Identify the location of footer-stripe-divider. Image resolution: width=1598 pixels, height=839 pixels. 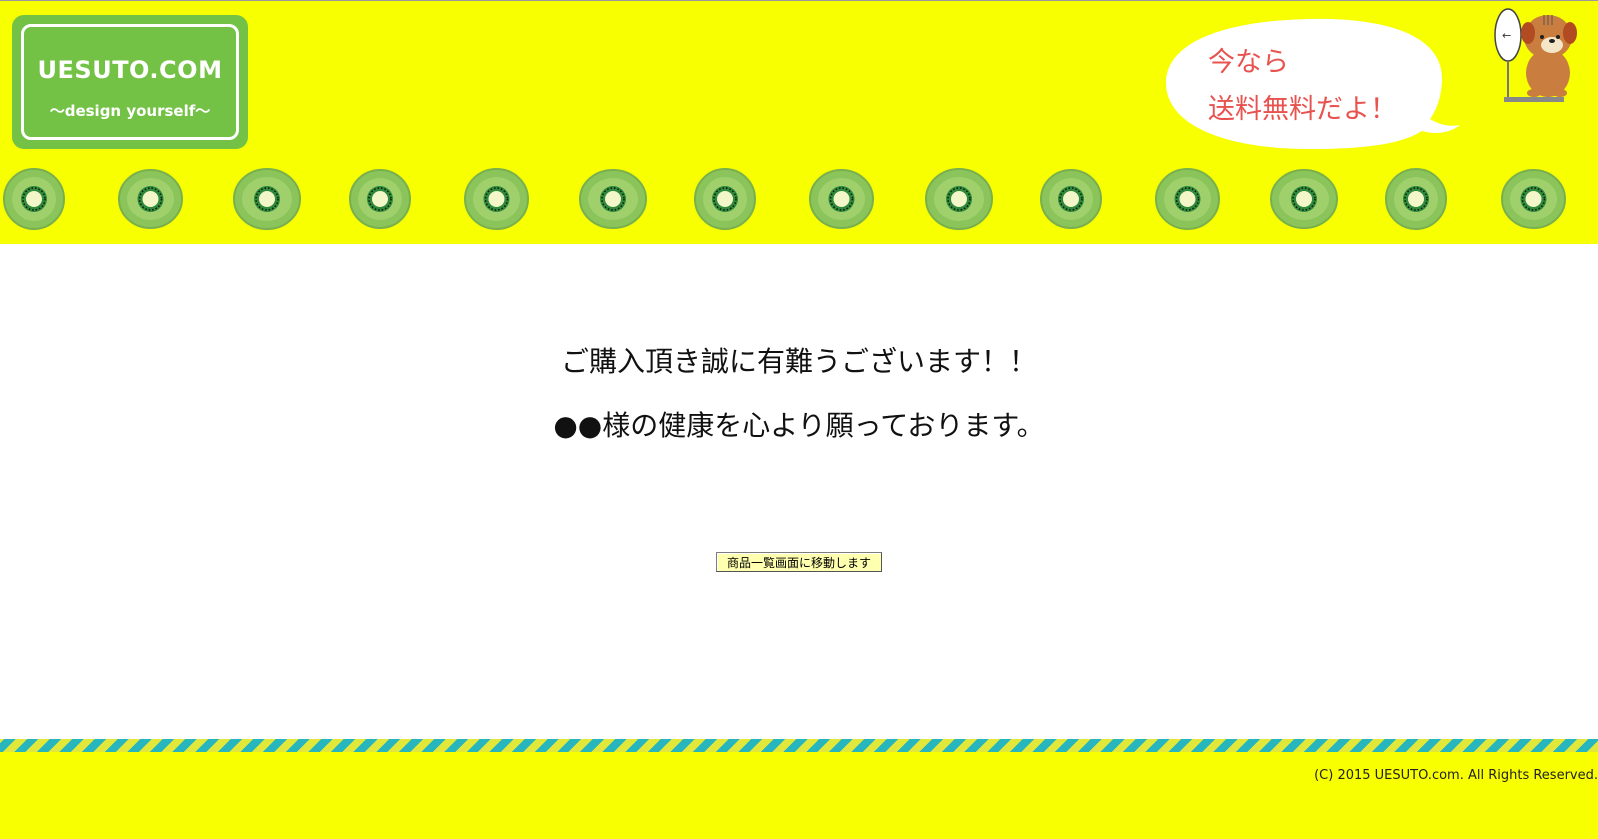
(799, 745).